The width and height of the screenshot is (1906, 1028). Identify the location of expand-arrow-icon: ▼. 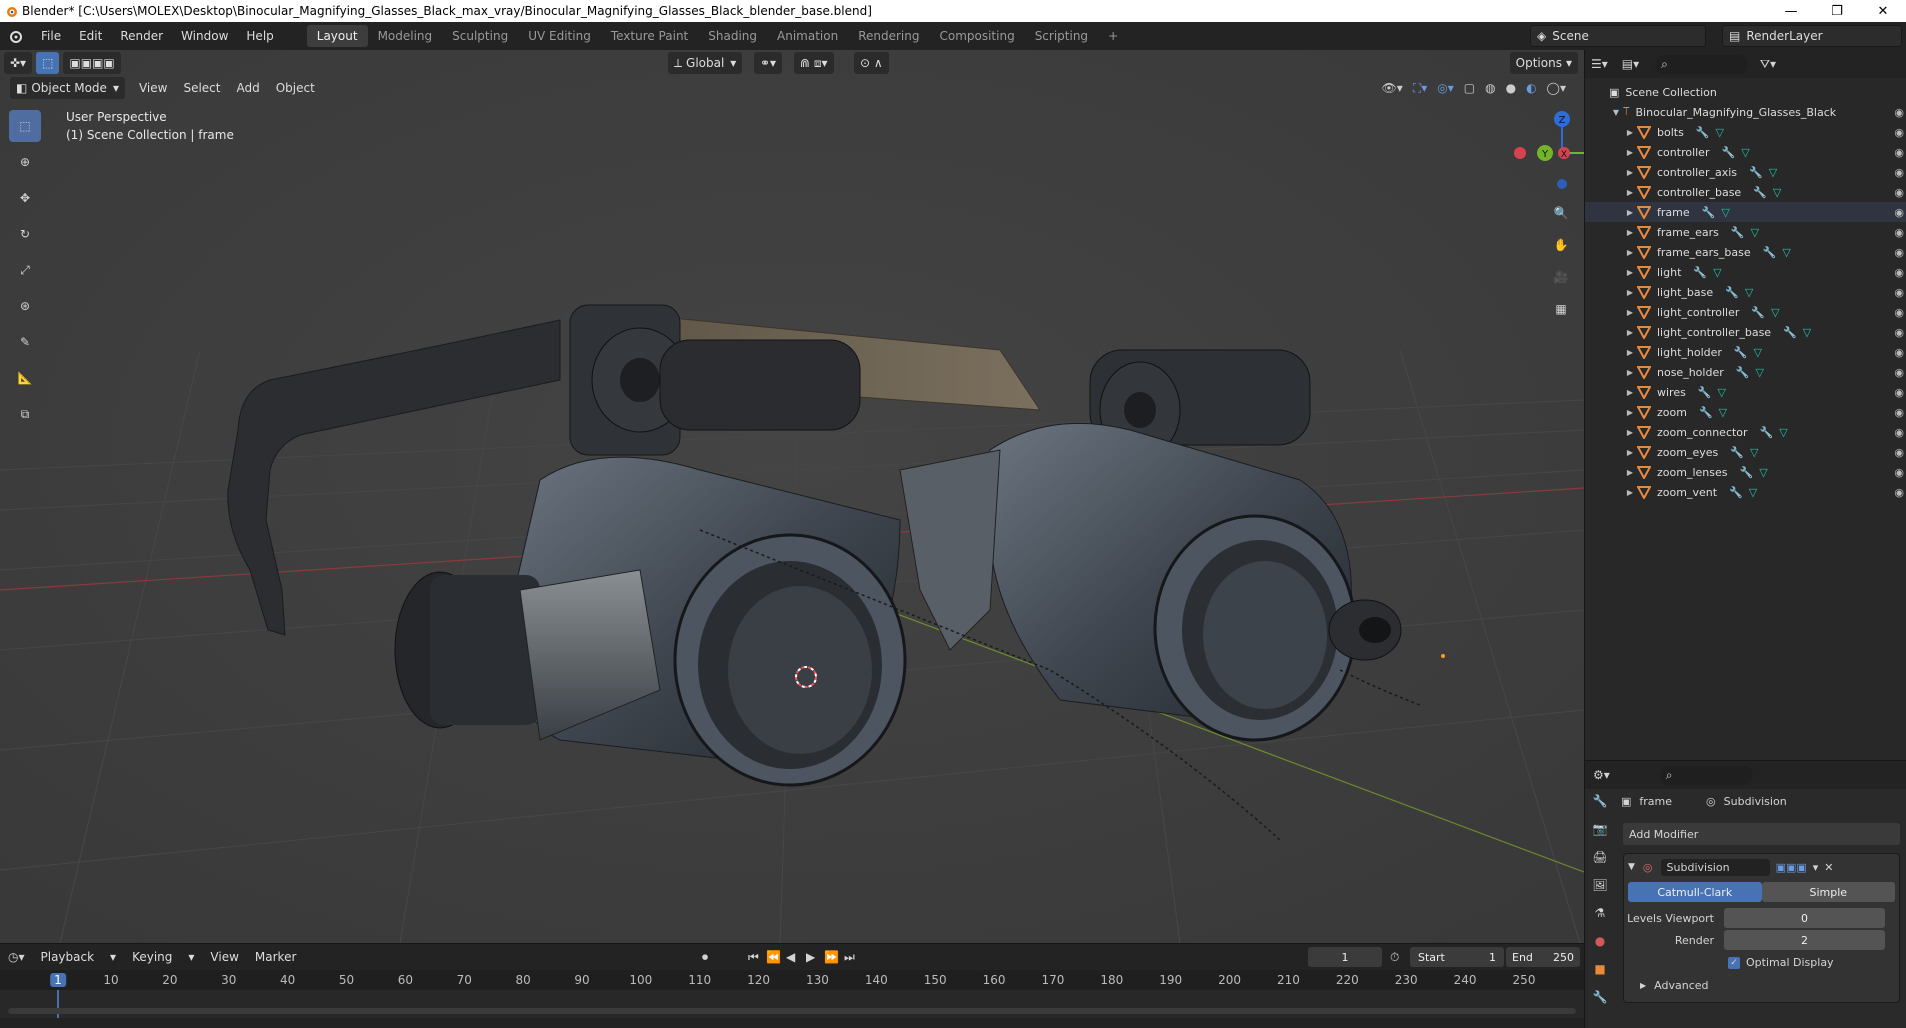
(1616, 112).